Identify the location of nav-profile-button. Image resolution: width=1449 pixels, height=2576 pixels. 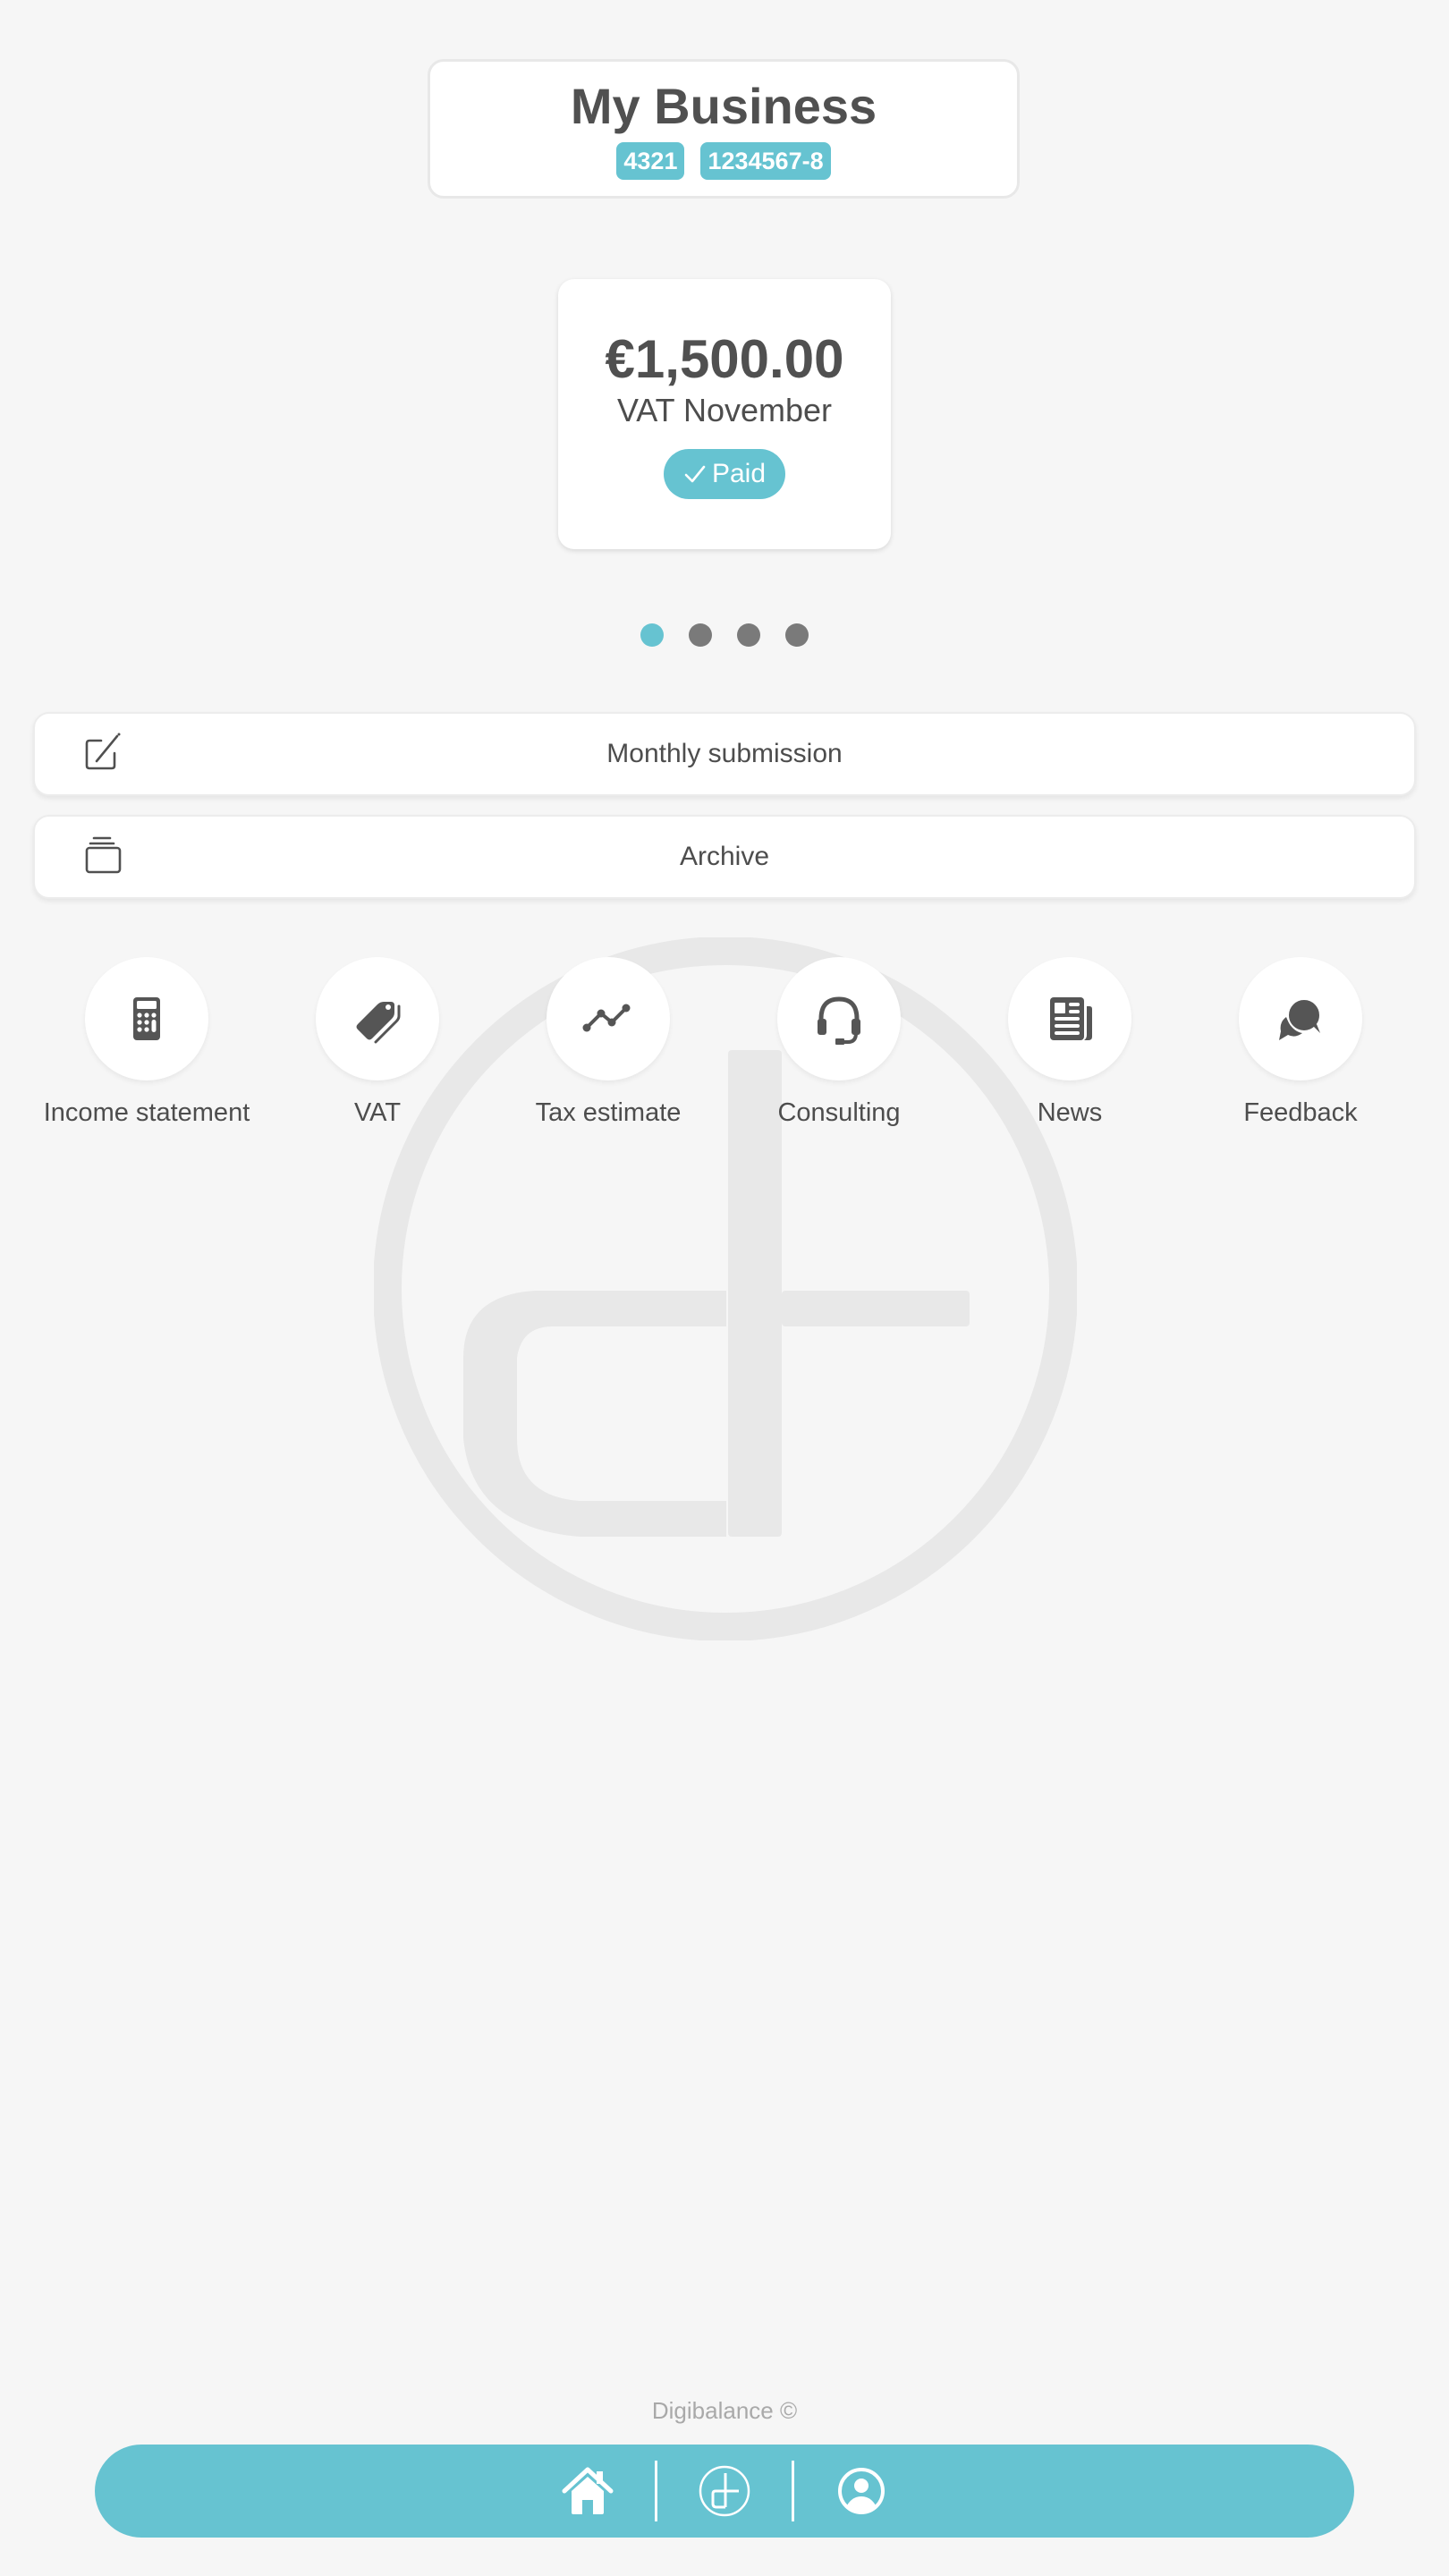
(861, 2491).